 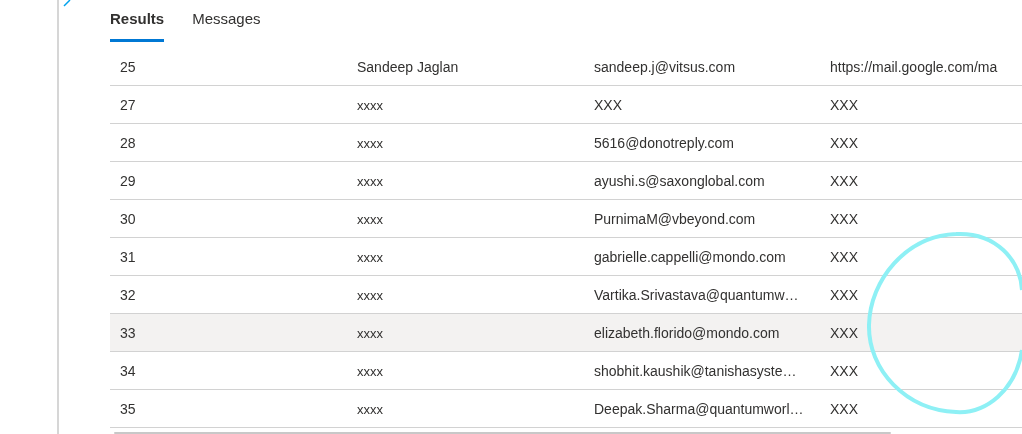 I want to click on table-cell: sandeep.j@vitsus.com, so click(x=665, y=66).